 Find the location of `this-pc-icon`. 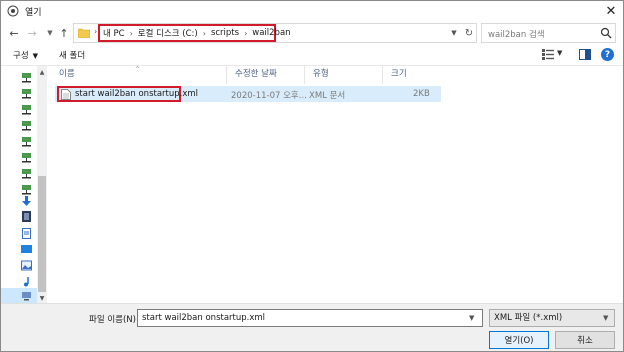

this-pc-icon is located at coordinates (26, 296).